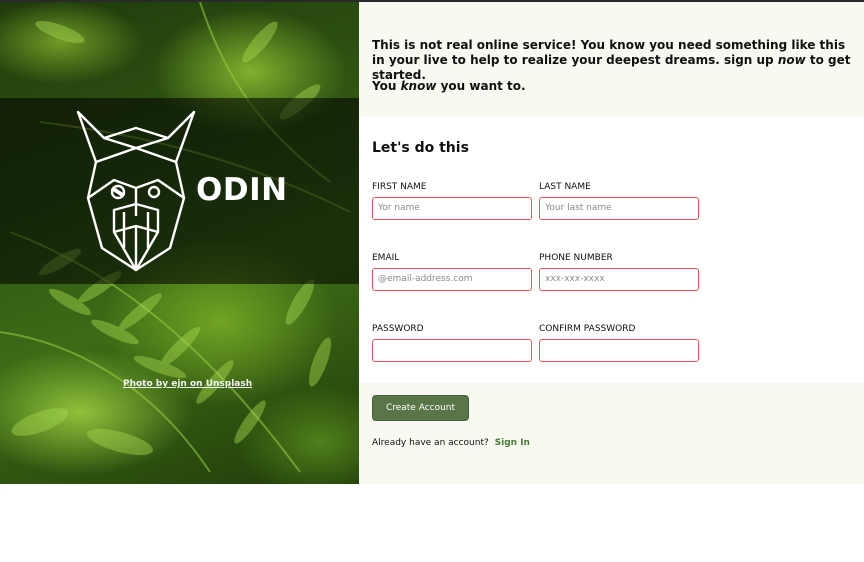  What do you see at coordinates (242, 190) in the screenshot?
I see `brand-name: ODIN` at bounding box center [242, 190].